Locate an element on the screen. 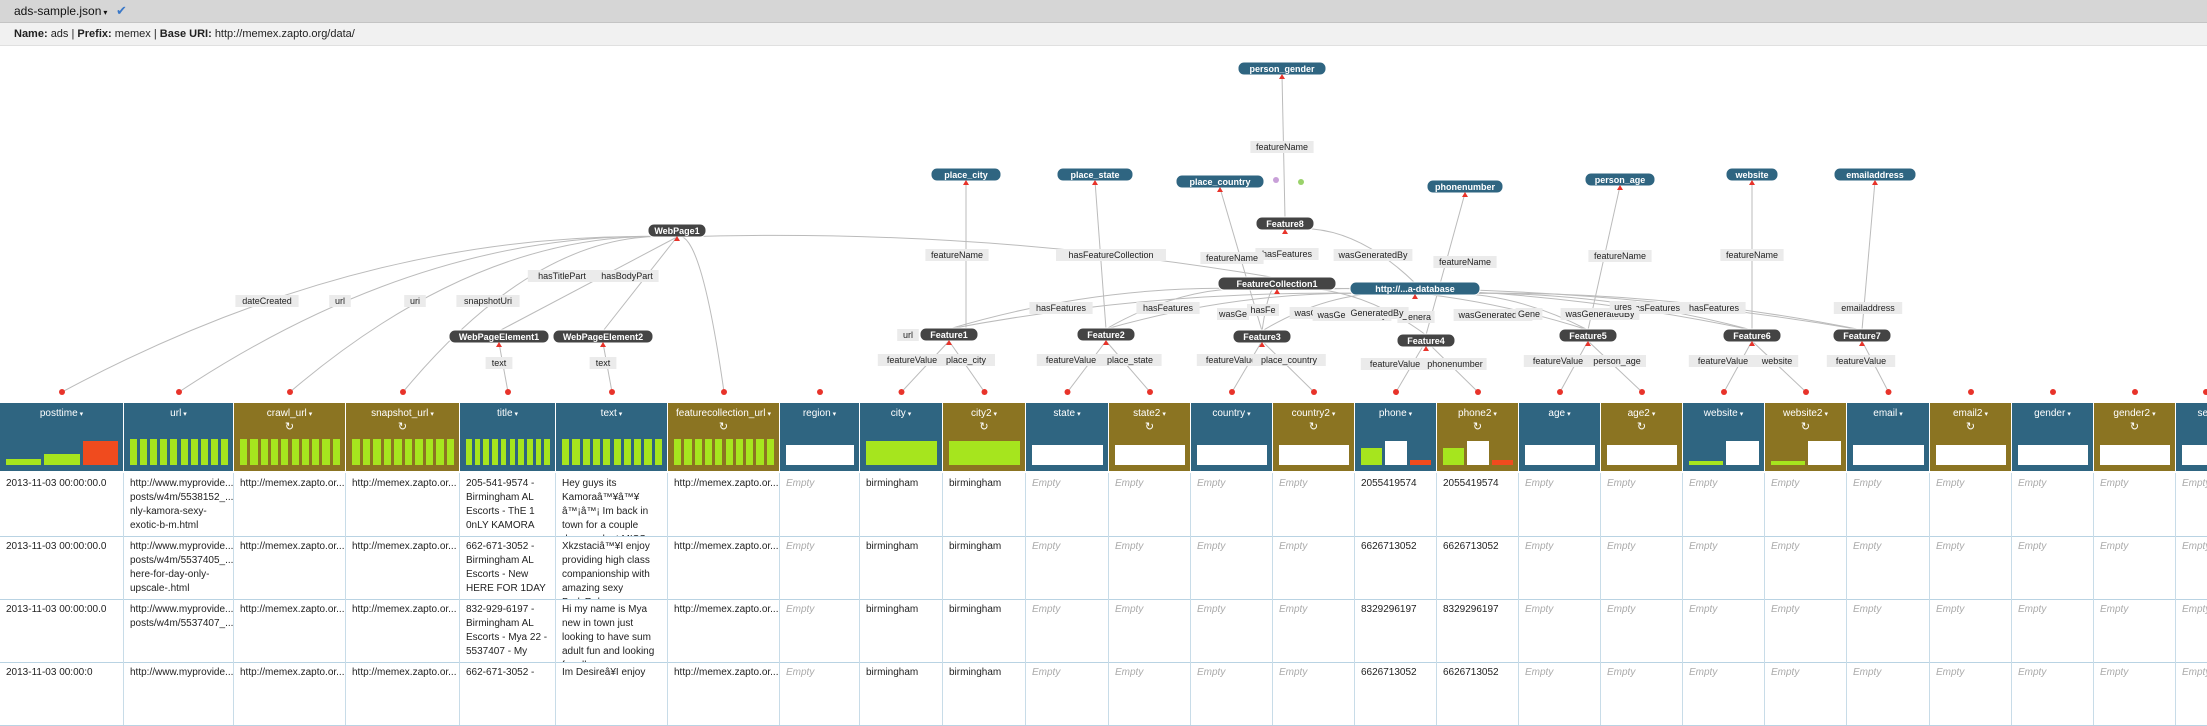  column-header-label: se▾ is located at coordinates (2191, 413).